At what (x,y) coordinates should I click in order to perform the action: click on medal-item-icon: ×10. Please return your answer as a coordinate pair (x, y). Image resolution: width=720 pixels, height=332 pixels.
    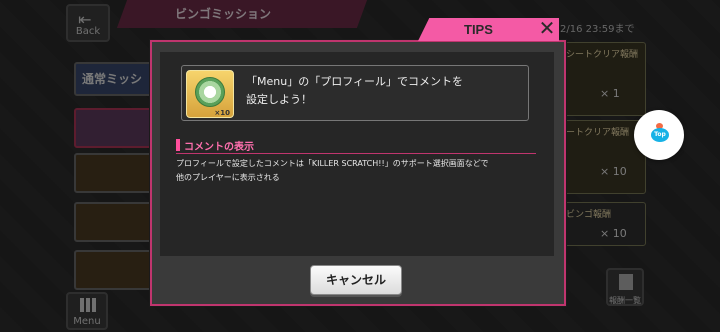
    Looking at the image, I should click on (210, 94).